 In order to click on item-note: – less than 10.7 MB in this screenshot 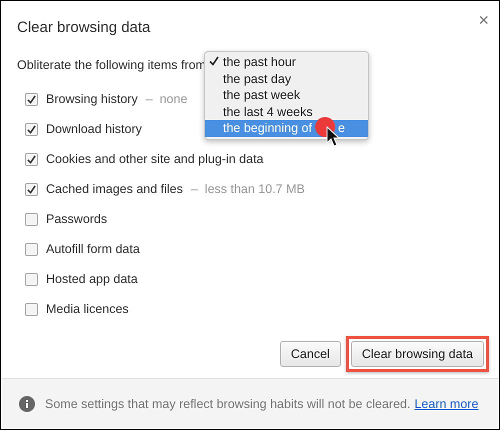, I will do `click(247, 189)`.